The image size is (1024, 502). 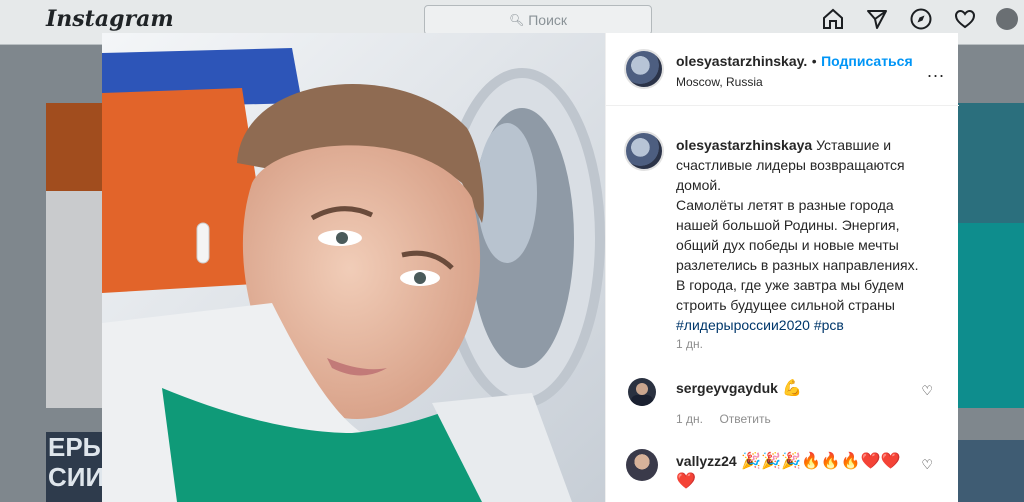 What do you see at coordinates (785, 305) in the screenshot?
I see `caption-line: строить будущее сильной страны` at bounding box center [785, 305].